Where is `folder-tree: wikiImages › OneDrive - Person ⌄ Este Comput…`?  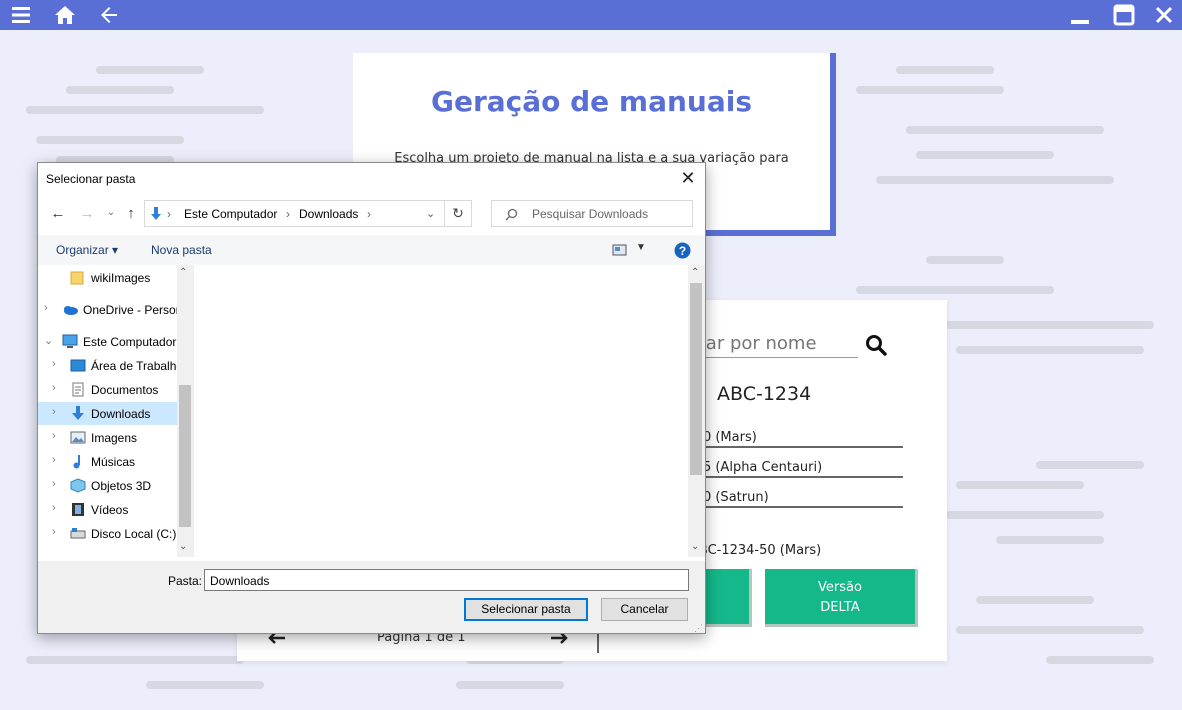 folder-tree: wikiImages › OneDrive - Person ⌄ Este Comput… is located at coordinates (116, 411).